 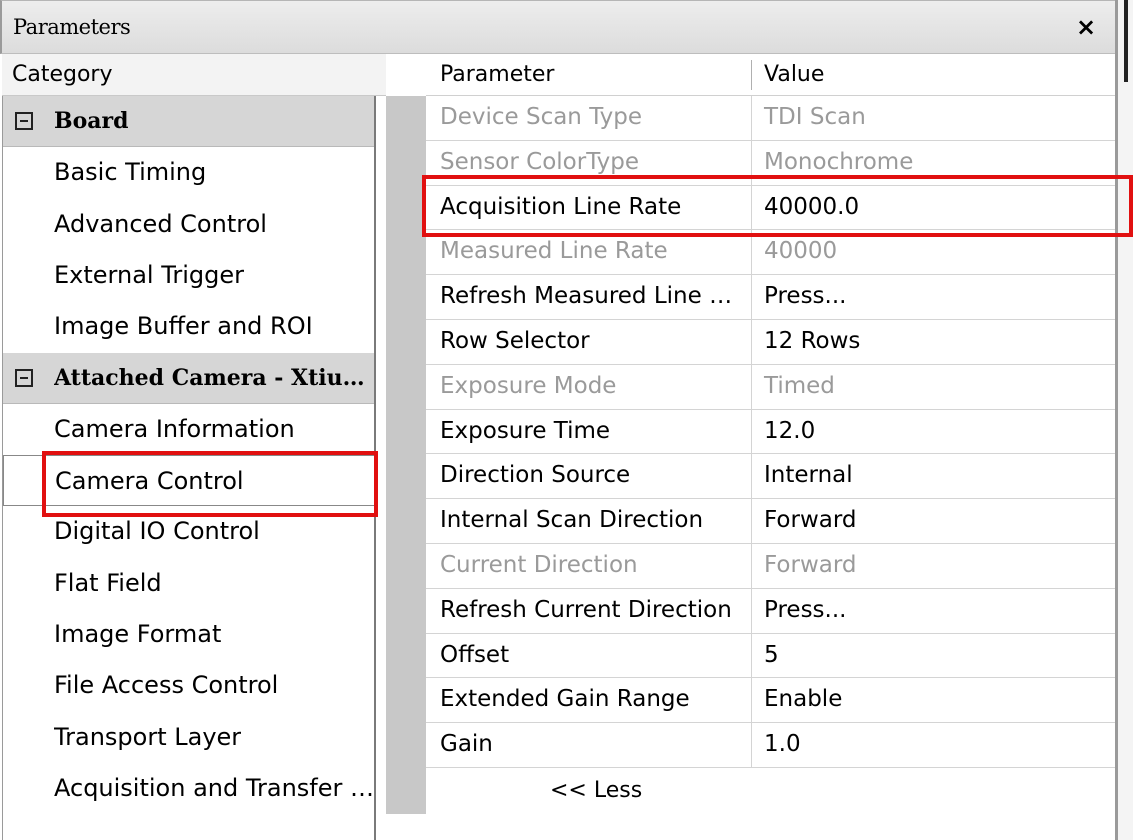 I want to click on category-label: Digital IO Control, so click(x=157, y=531).